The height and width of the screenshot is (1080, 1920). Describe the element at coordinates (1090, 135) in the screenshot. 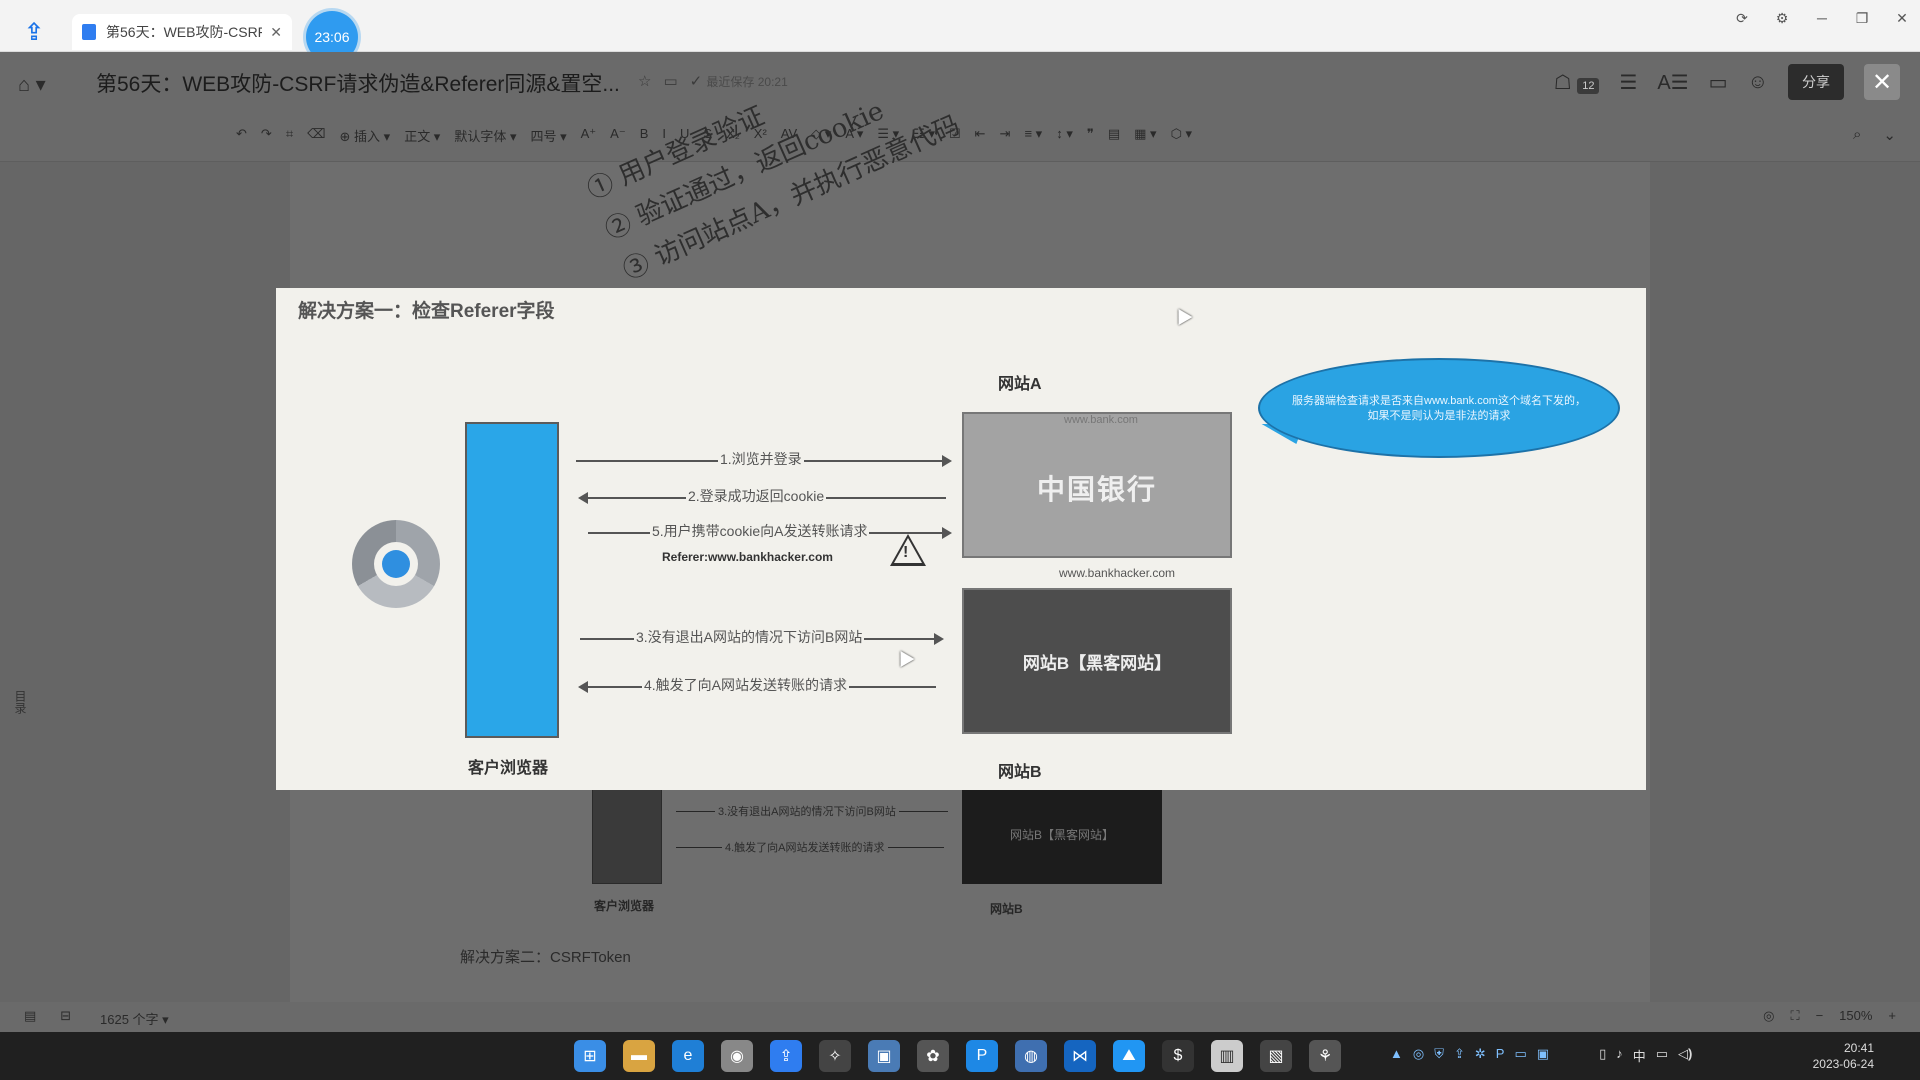

I see `toolbar-item-26: ❞` at that location.